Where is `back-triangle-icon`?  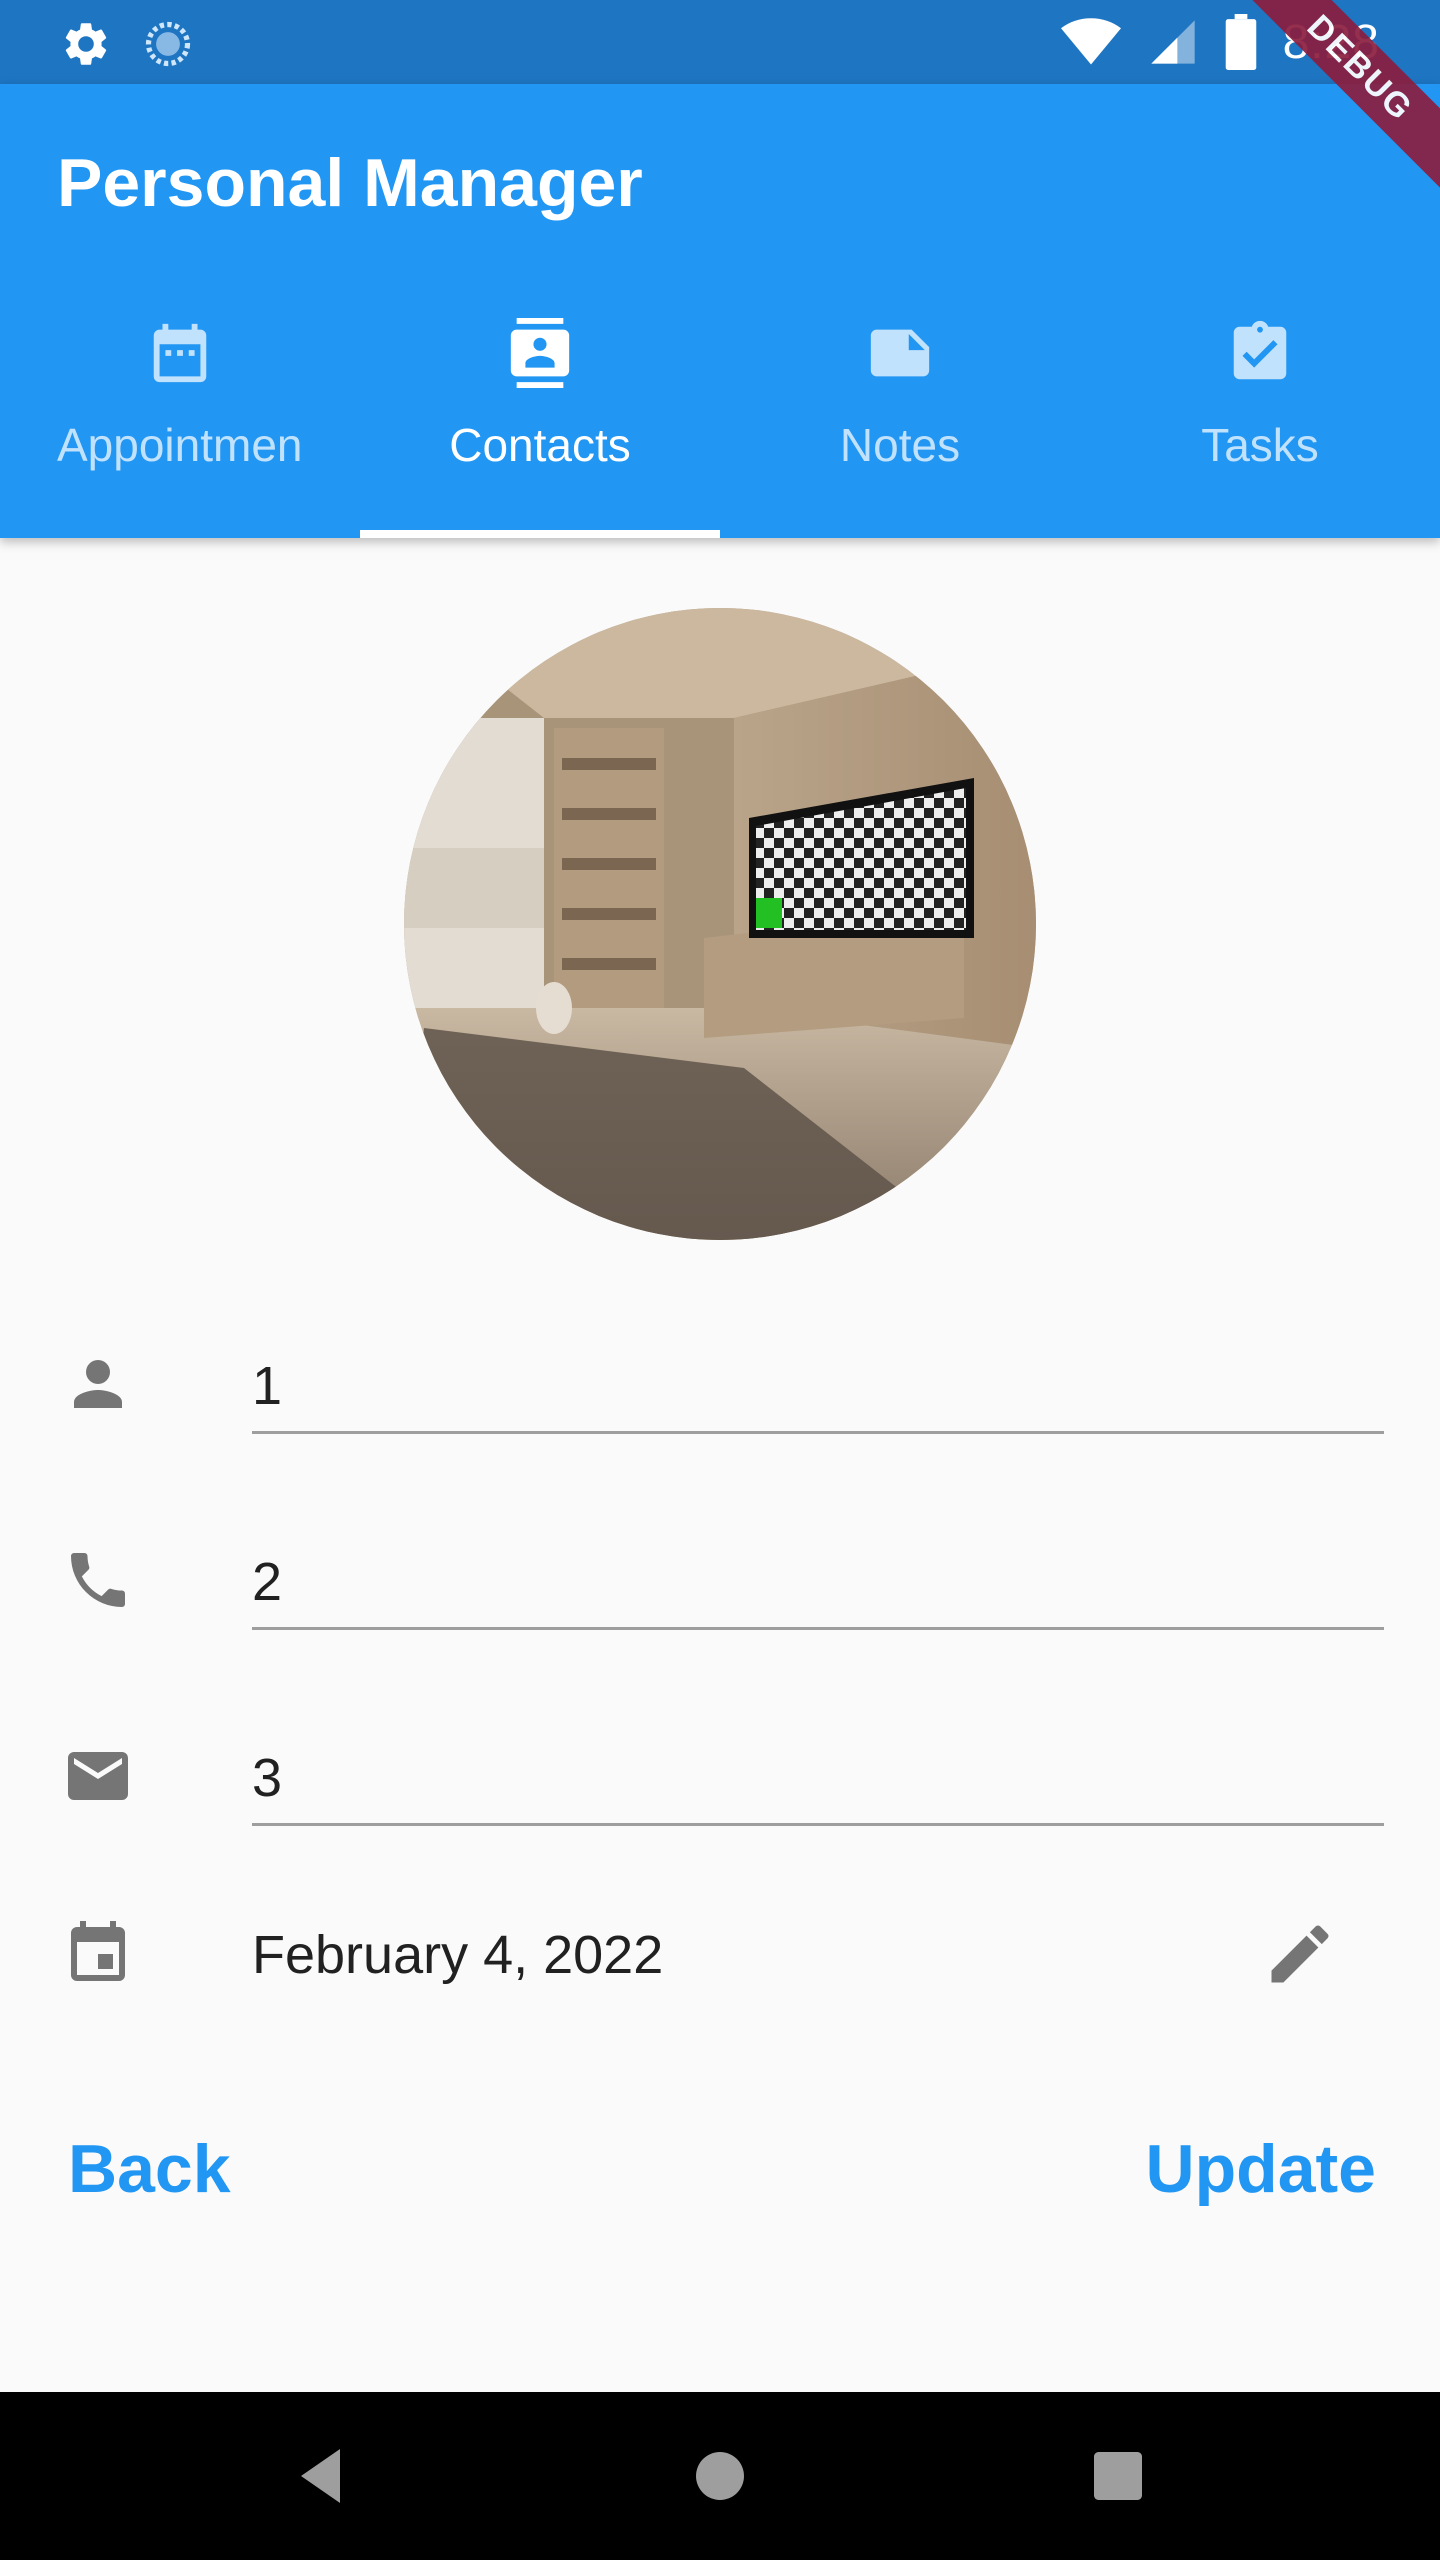
back-triangle-icon is located at coordinates (322, 2476).